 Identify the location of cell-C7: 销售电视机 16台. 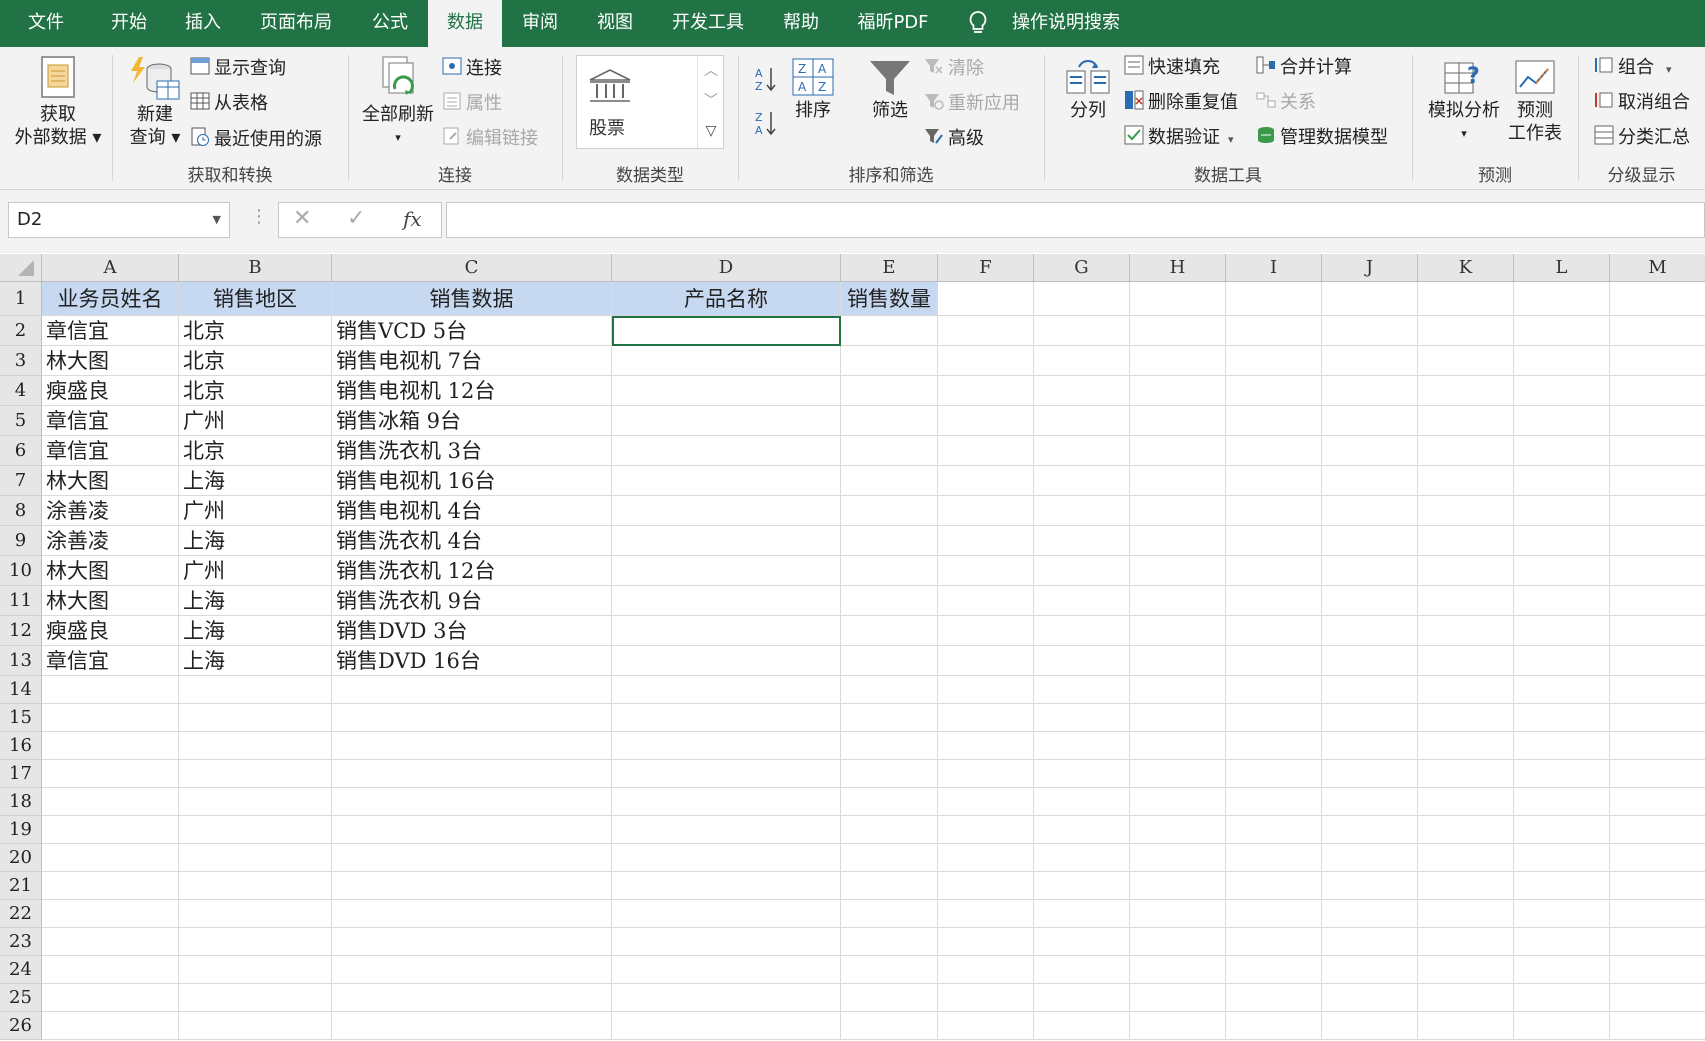
(472, 481).